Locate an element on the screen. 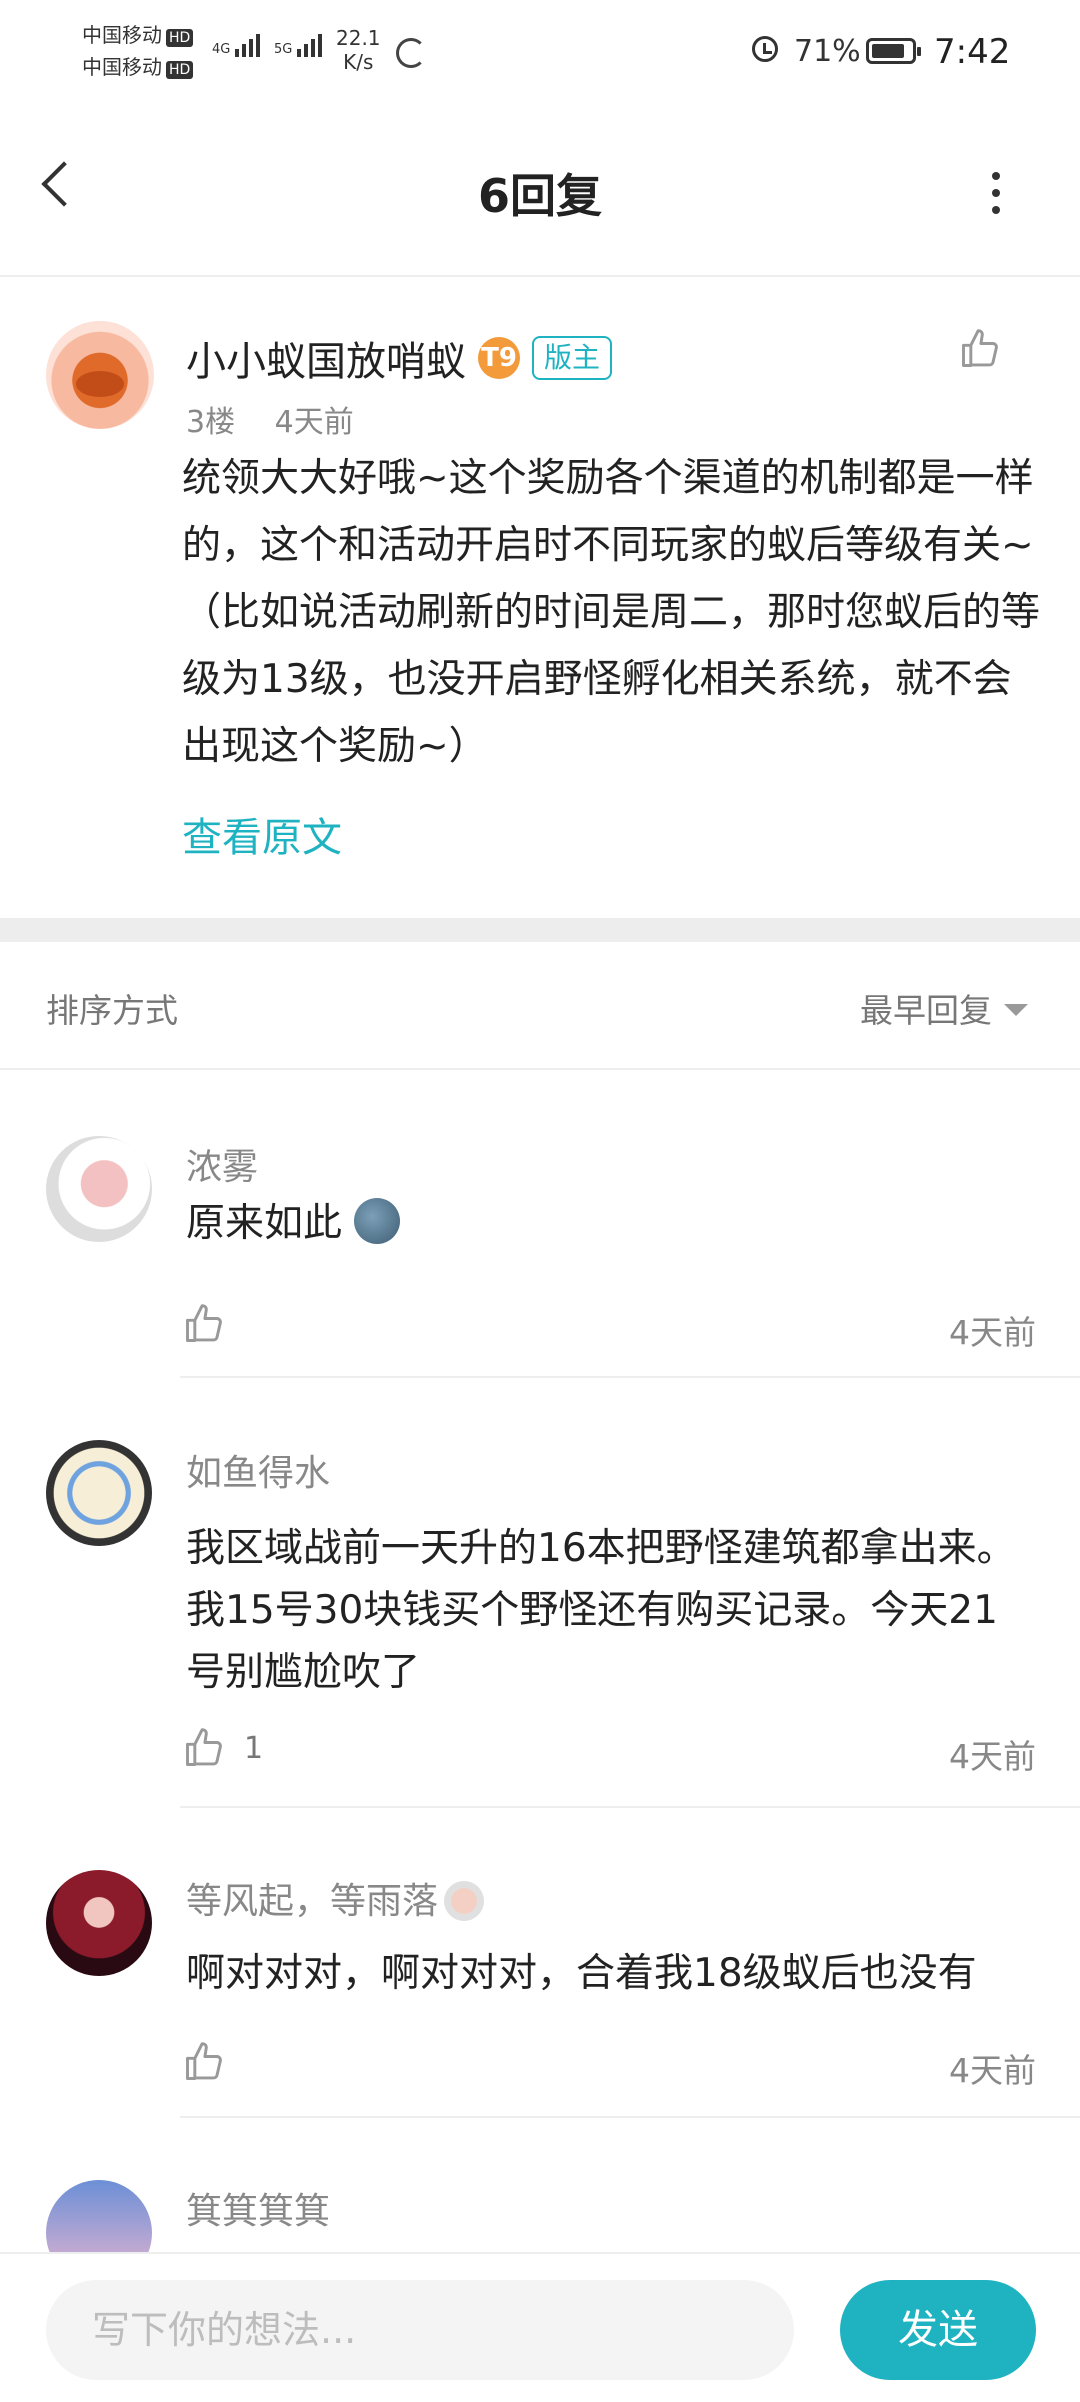 Image resolution: width=1080 pixels, height=2402 pixels. signal-icon: 5G is located at coordinates (298, 45).